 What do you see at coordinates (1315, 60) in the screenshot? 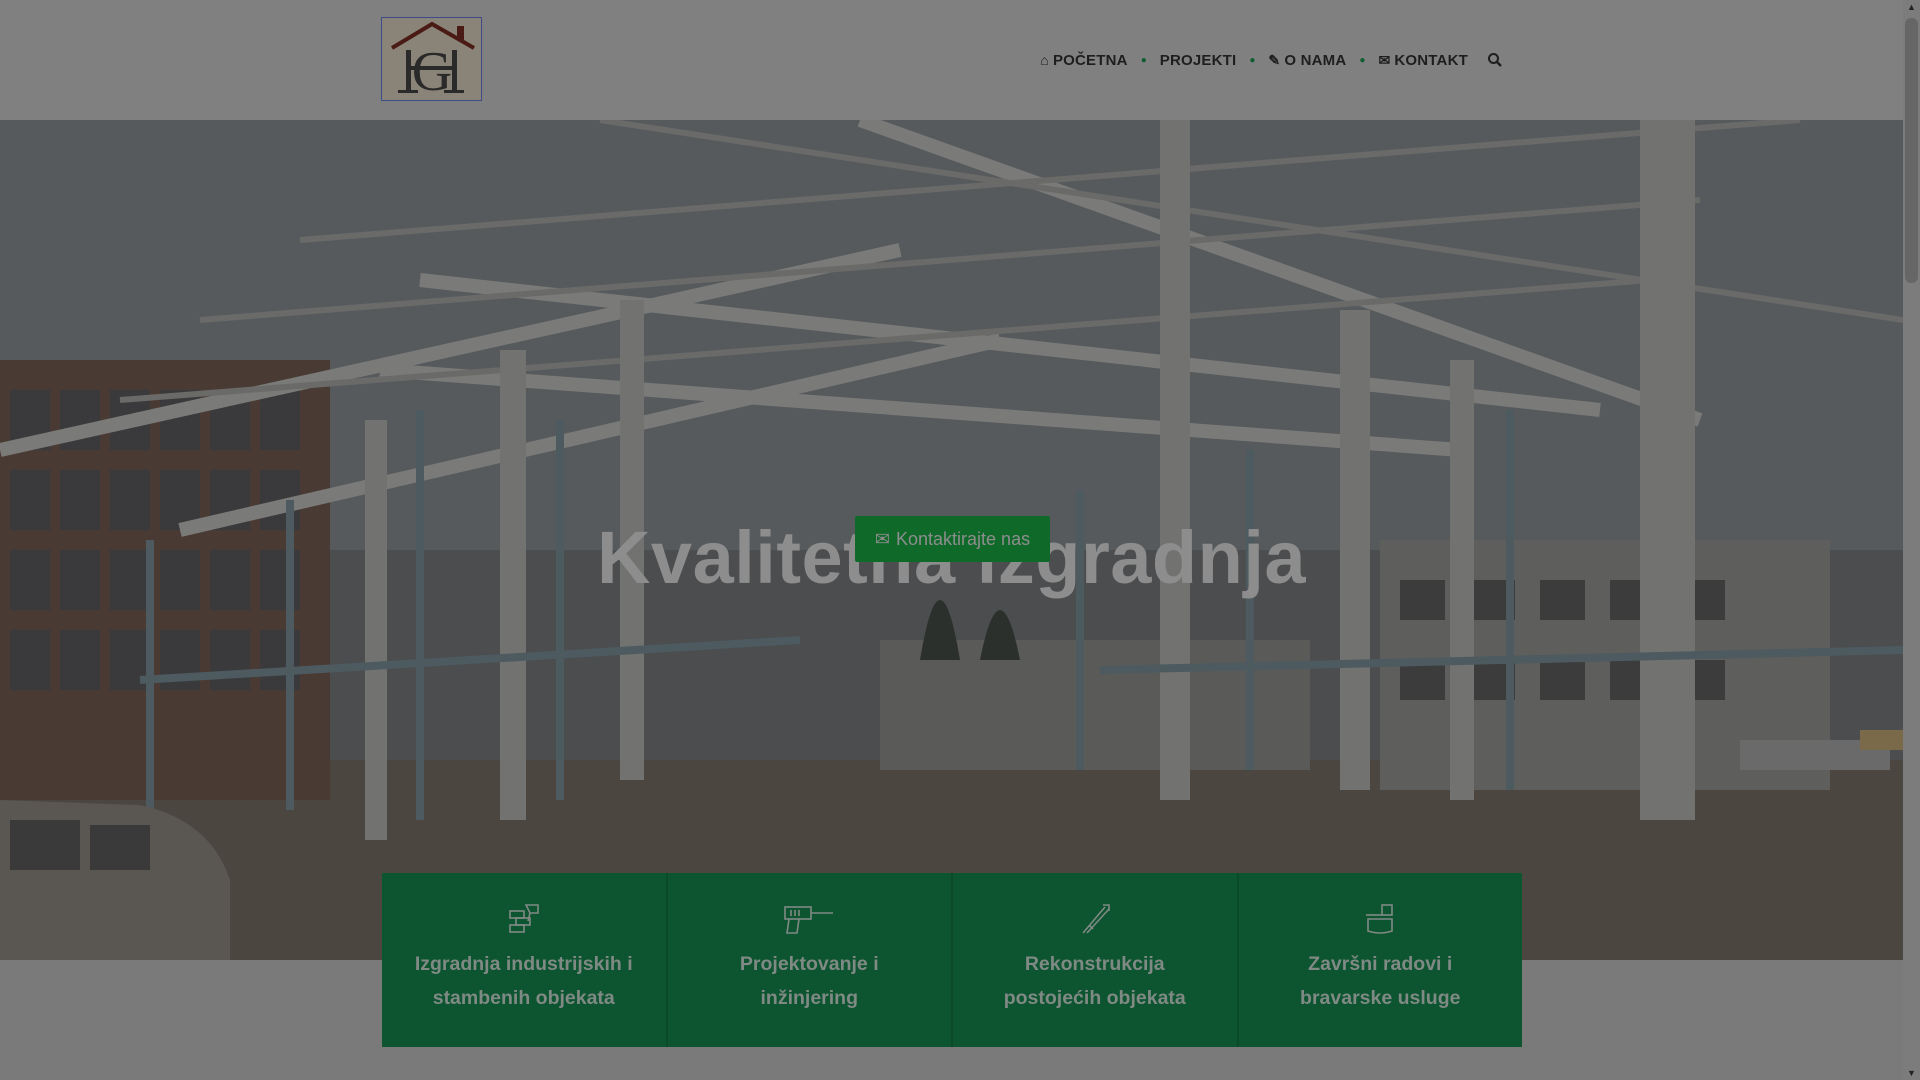
I see `nav-label: O NAMA` at bounding box center [1315, 60].